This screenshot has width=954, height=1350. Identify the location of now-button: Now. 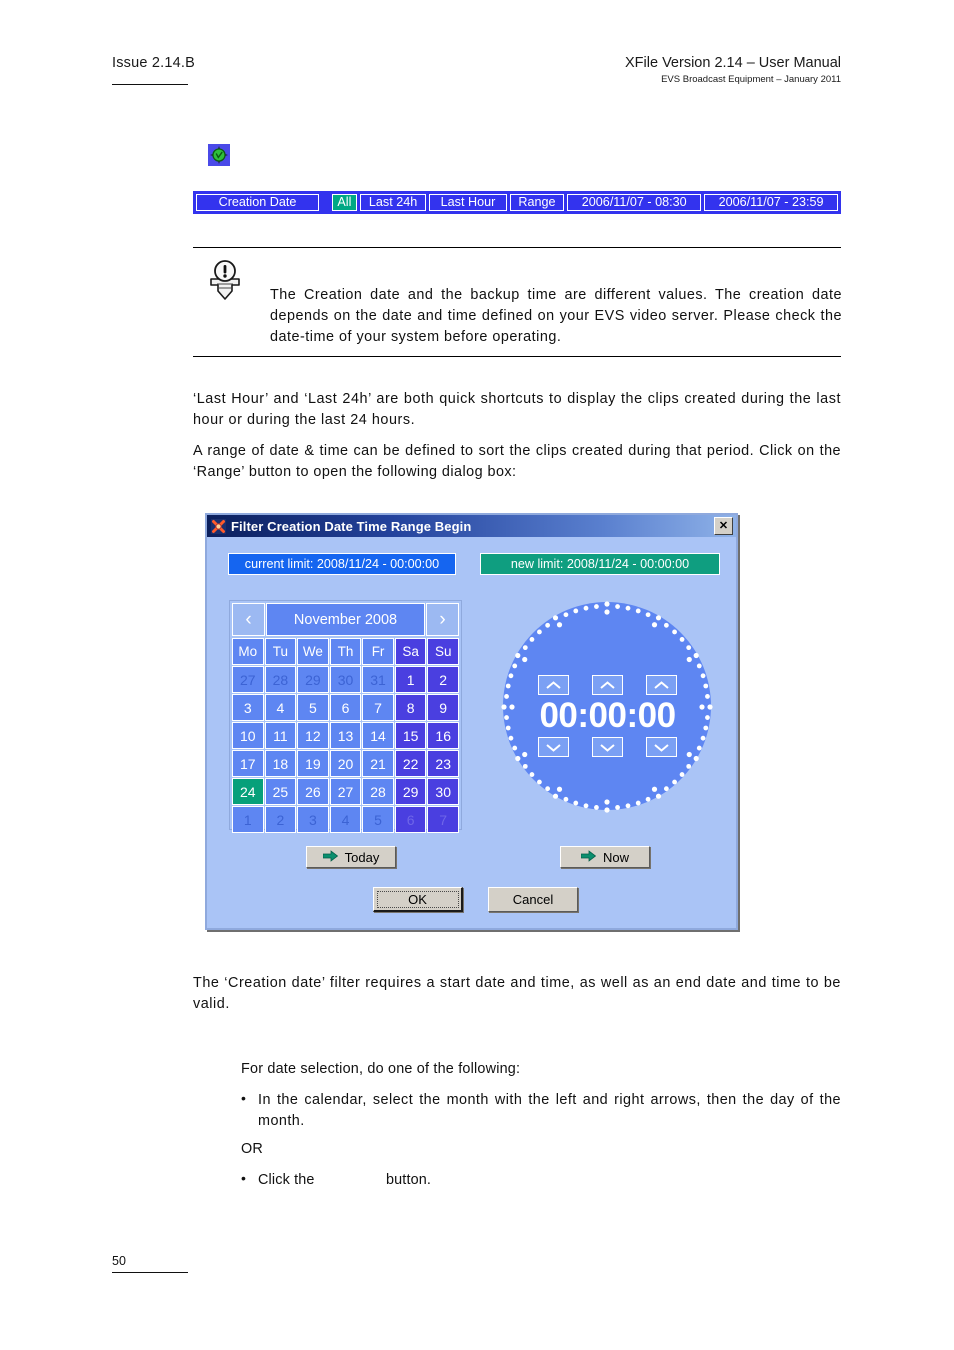
(605, 857).